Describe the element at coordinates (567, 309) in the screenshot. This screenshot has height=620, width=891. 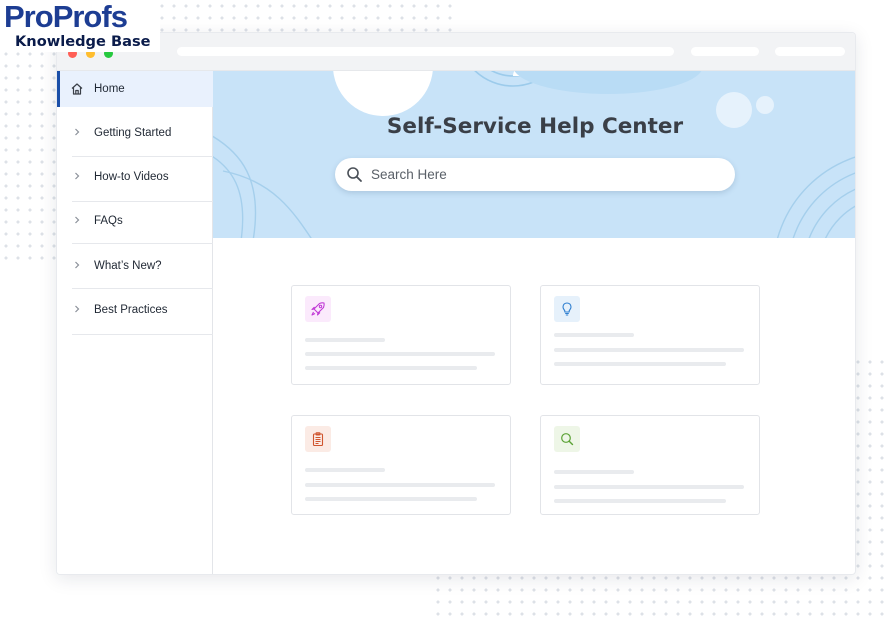
I see `lightbulb-icon` at that location.